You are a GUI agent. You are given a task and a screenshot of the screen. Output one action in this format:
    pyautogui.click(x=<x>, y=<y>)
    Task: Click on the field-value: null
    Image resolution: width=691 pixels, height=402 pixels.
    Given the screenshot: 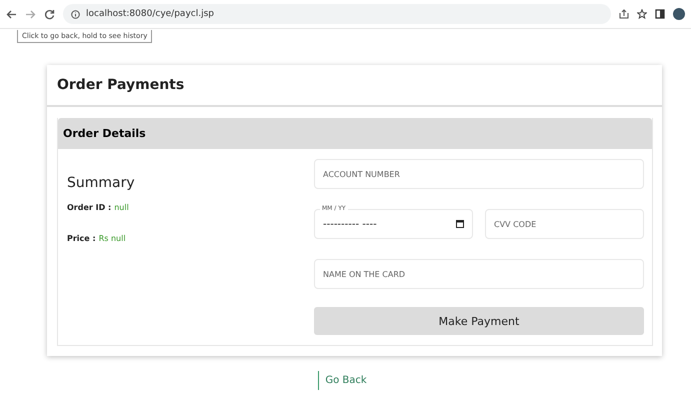 What is the action you would take?
    pyautogui.click(x=121, y=207)
    